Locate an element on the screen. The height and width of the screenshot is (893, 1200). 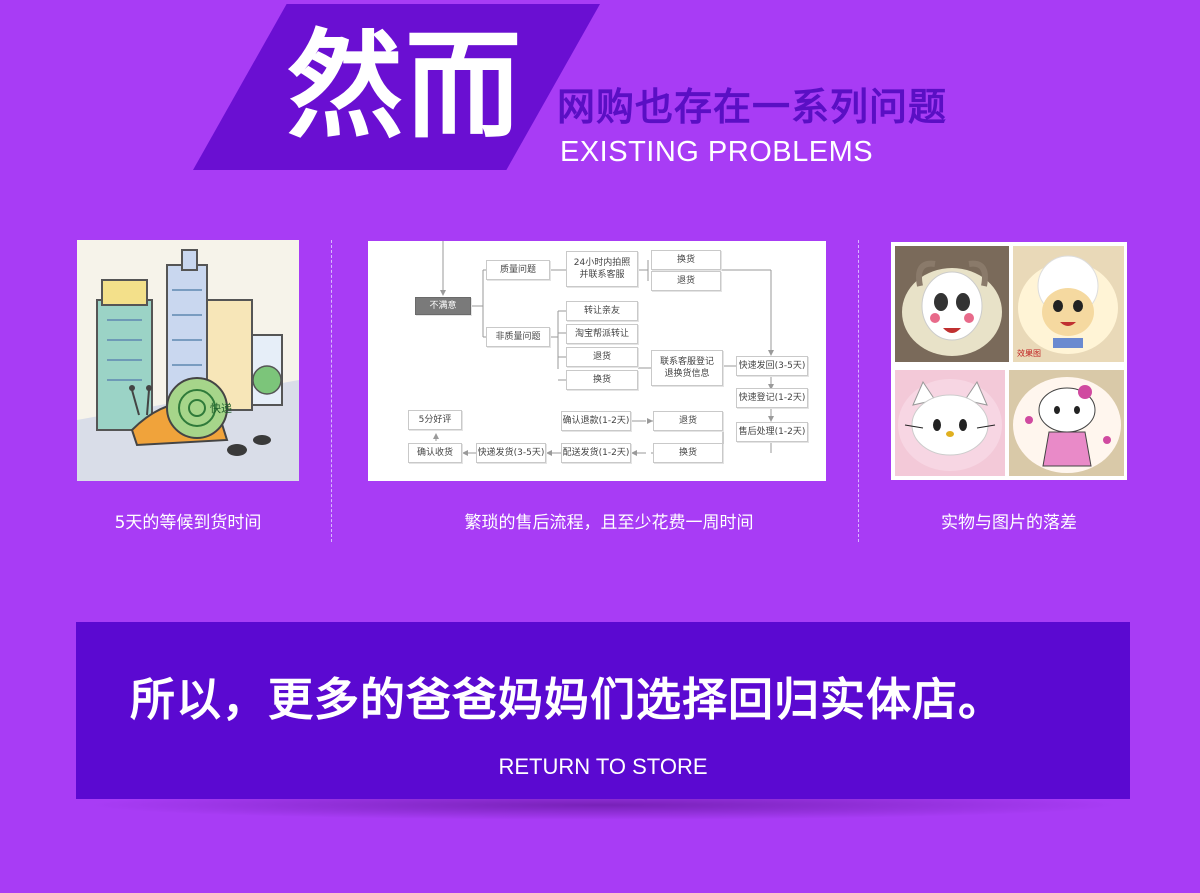
flow-node-express-ship: 快递发货(3-5天) is located at coordinates (511, 453).